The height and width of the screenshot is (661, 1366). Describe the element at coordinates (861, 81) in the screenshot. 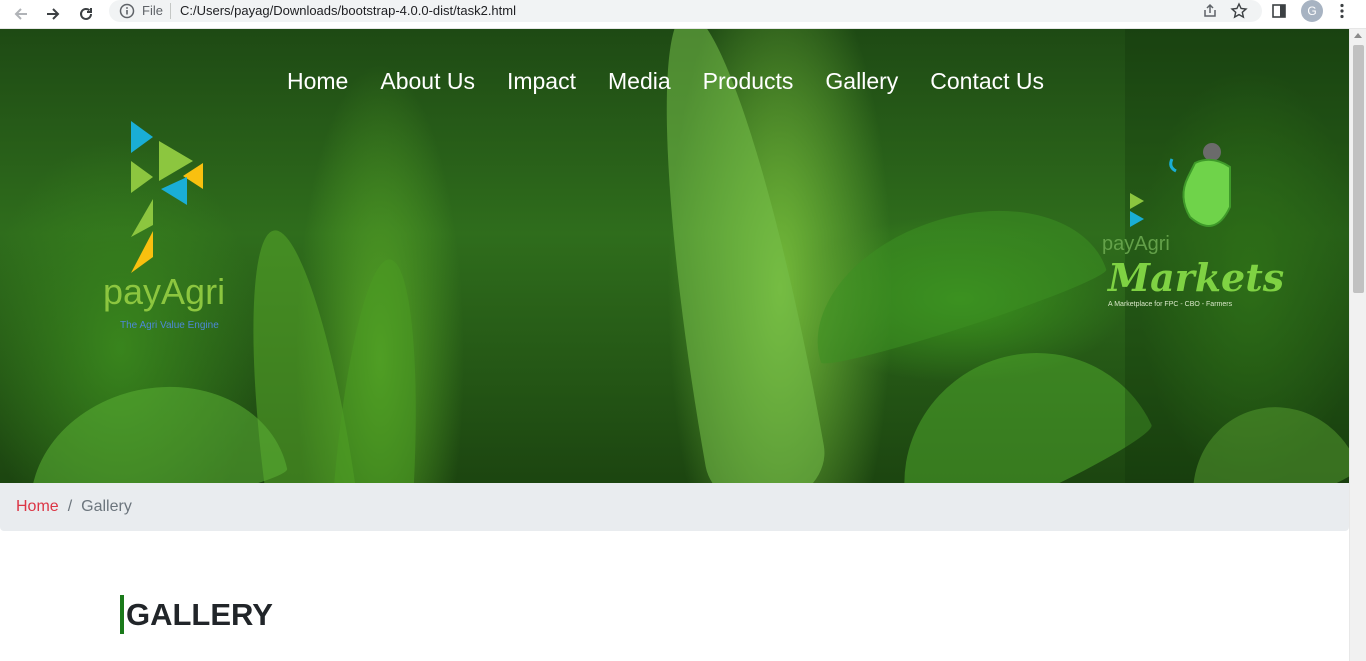

I see `nav-gallery: Gallery` at that location.